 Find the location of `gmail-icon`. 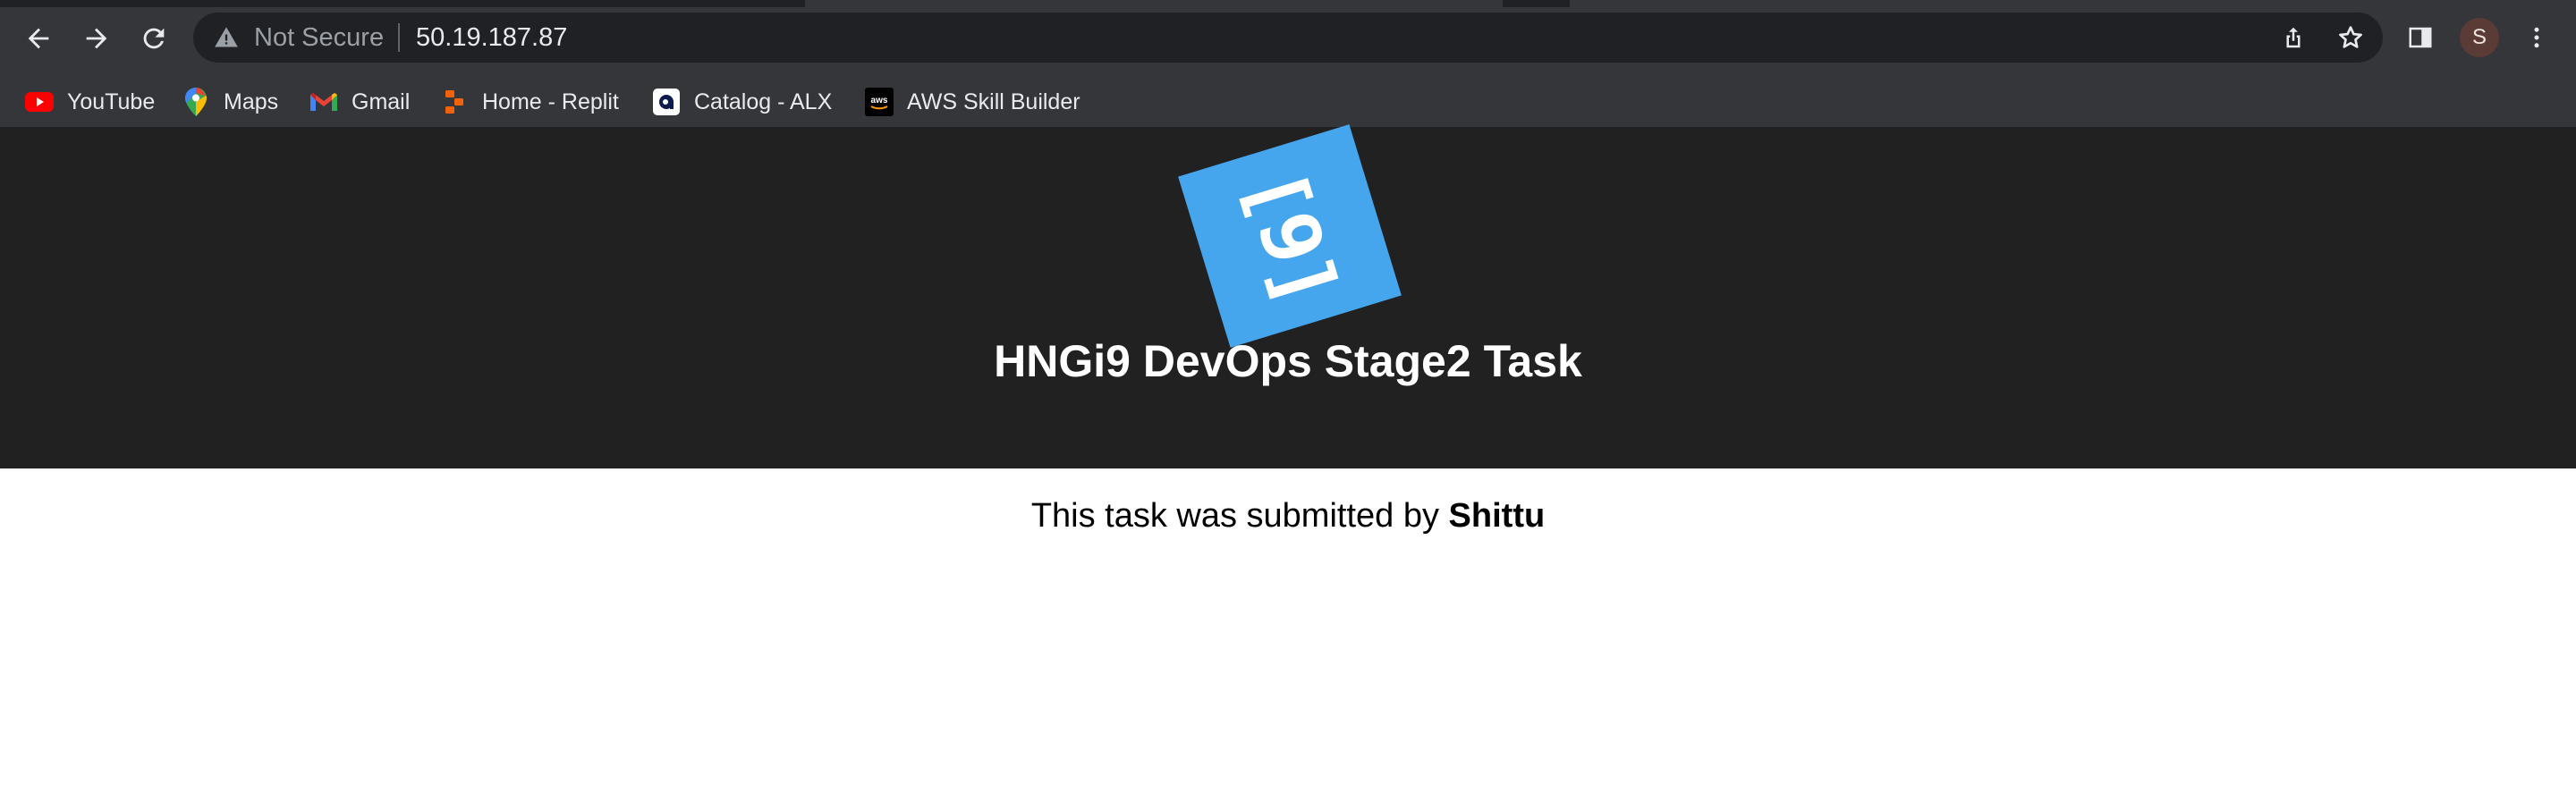

gmail-icon is located at coordinates (323, 102).